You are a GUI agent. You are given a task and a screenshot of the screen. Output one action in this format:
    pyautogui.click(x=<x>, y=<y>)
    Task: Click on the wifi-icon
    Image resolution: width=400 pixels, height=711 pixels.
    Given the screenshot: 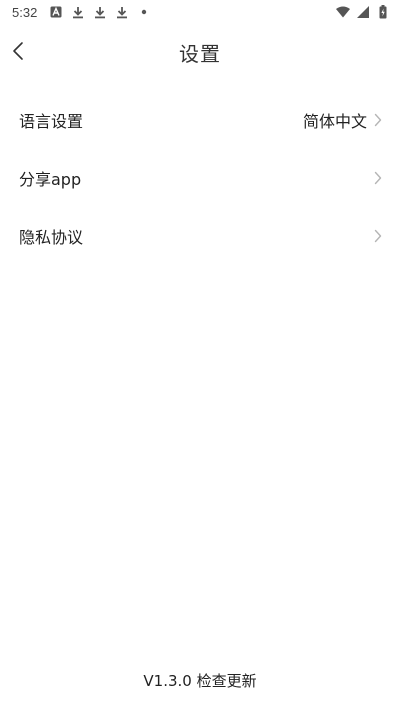 What is the action you would take?
    pyautogui.click(x=343, y=12)
    